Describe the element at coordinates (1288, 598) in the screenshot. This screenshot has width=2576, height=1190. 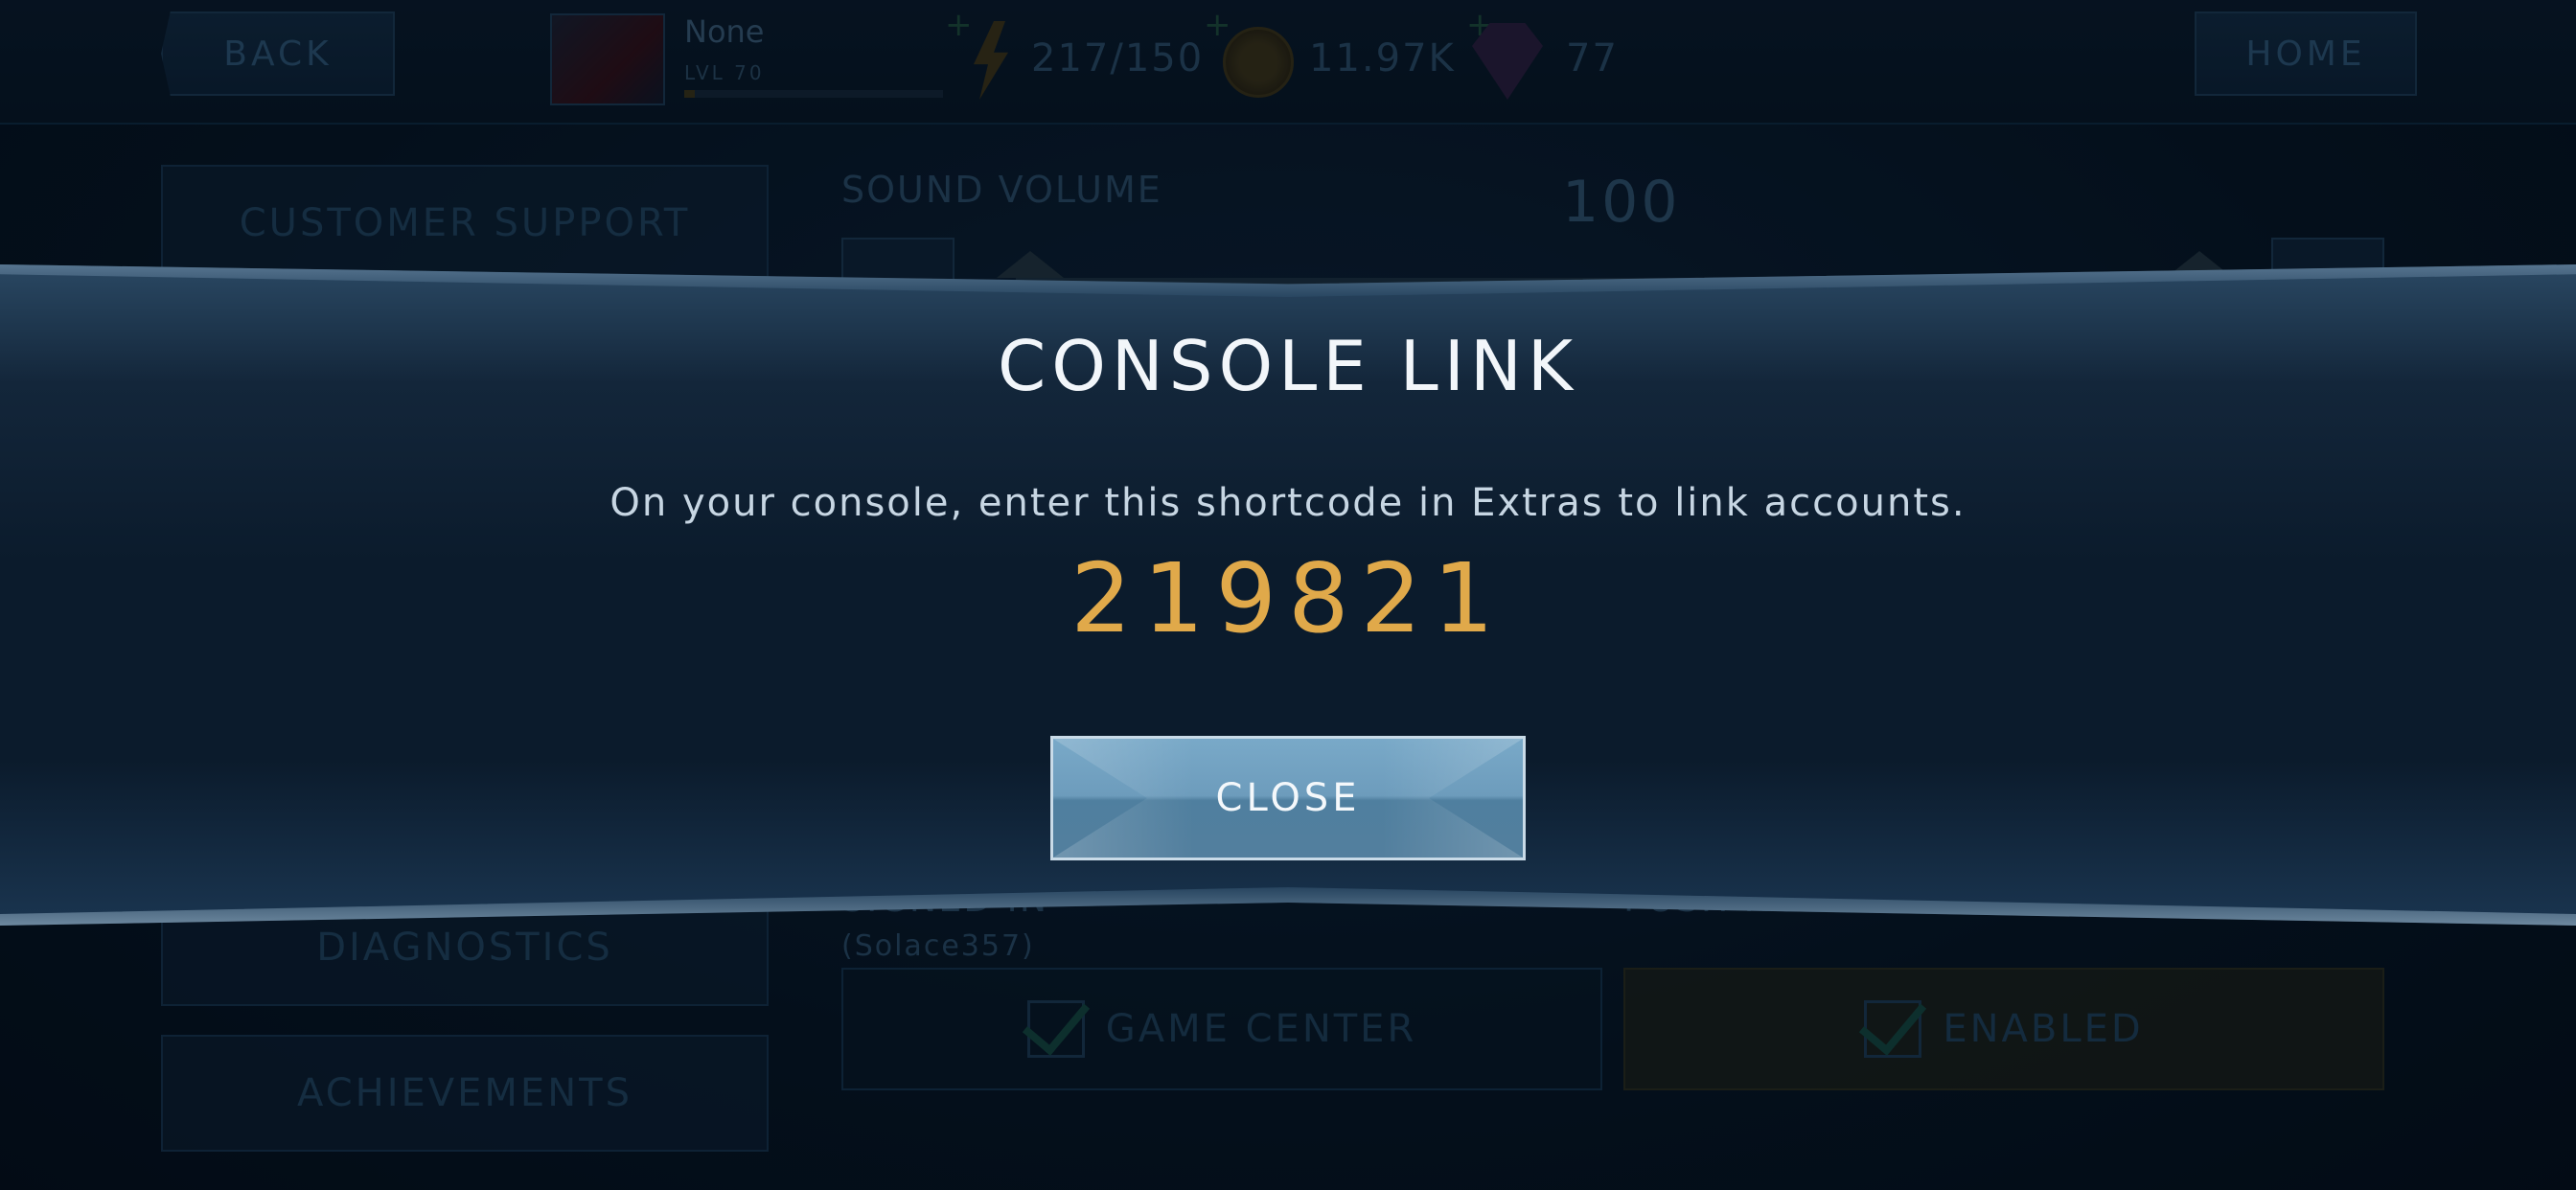
I see `shortcode: 219821` at that location.